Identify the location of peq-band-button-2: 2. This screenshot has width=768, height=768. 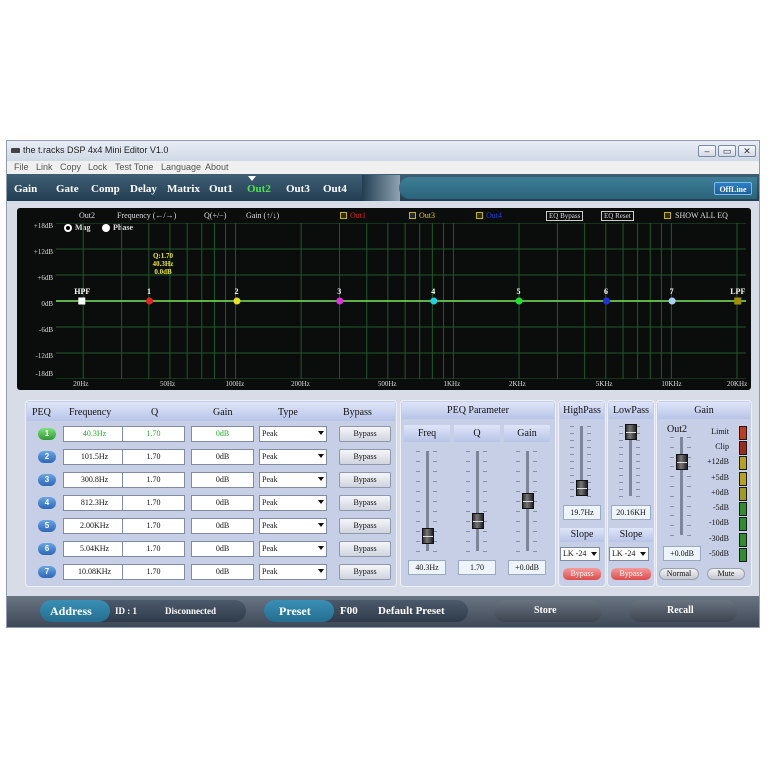
(47, 457).